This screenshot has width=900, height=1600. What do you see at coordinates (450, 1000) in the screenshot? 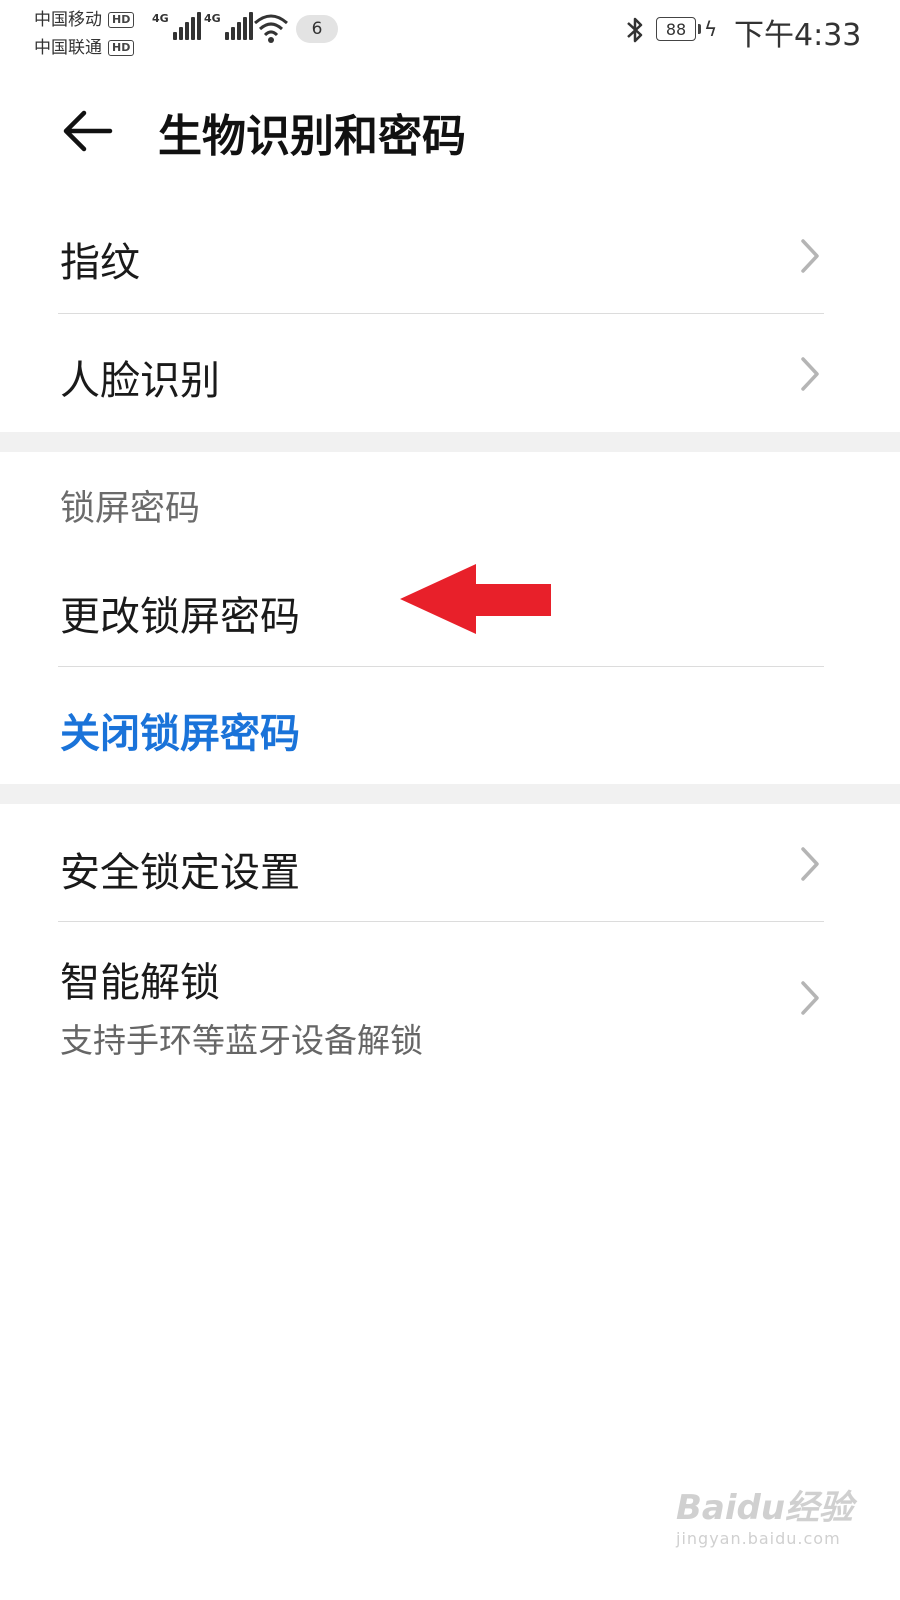
I see `smart-unlock-item: 智能解锁 支持手环等蓝牙设备解锁` at bounding box center [450, 1000].